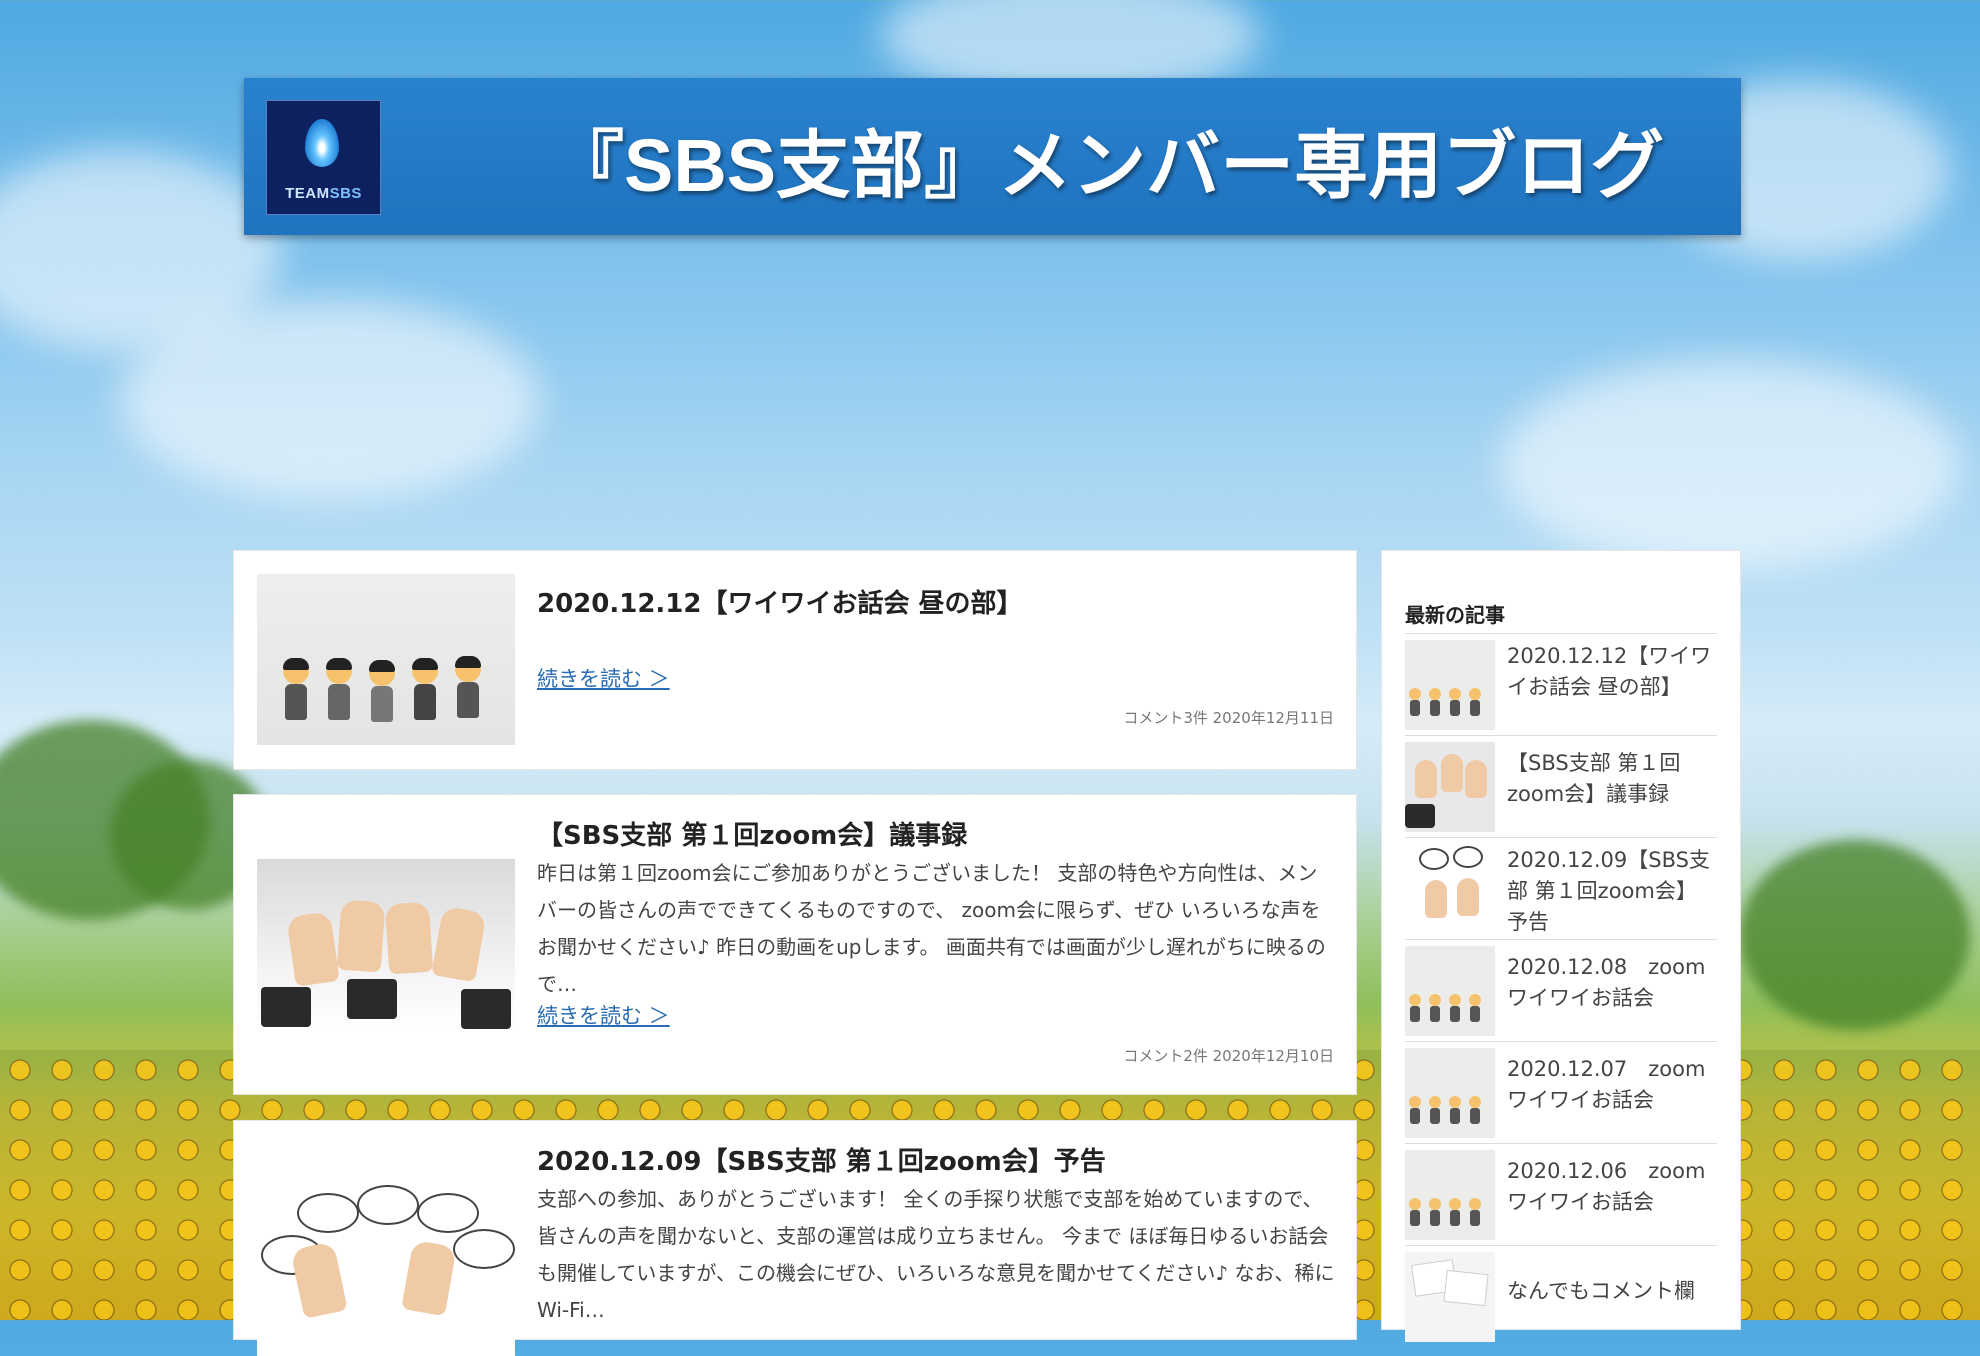 Image resolution: width=1980 pixels, height=1356 pixels. I want to click on recent-post-item: 2020.12.08 zoom ワイワイお話会, so click(1561, 990).